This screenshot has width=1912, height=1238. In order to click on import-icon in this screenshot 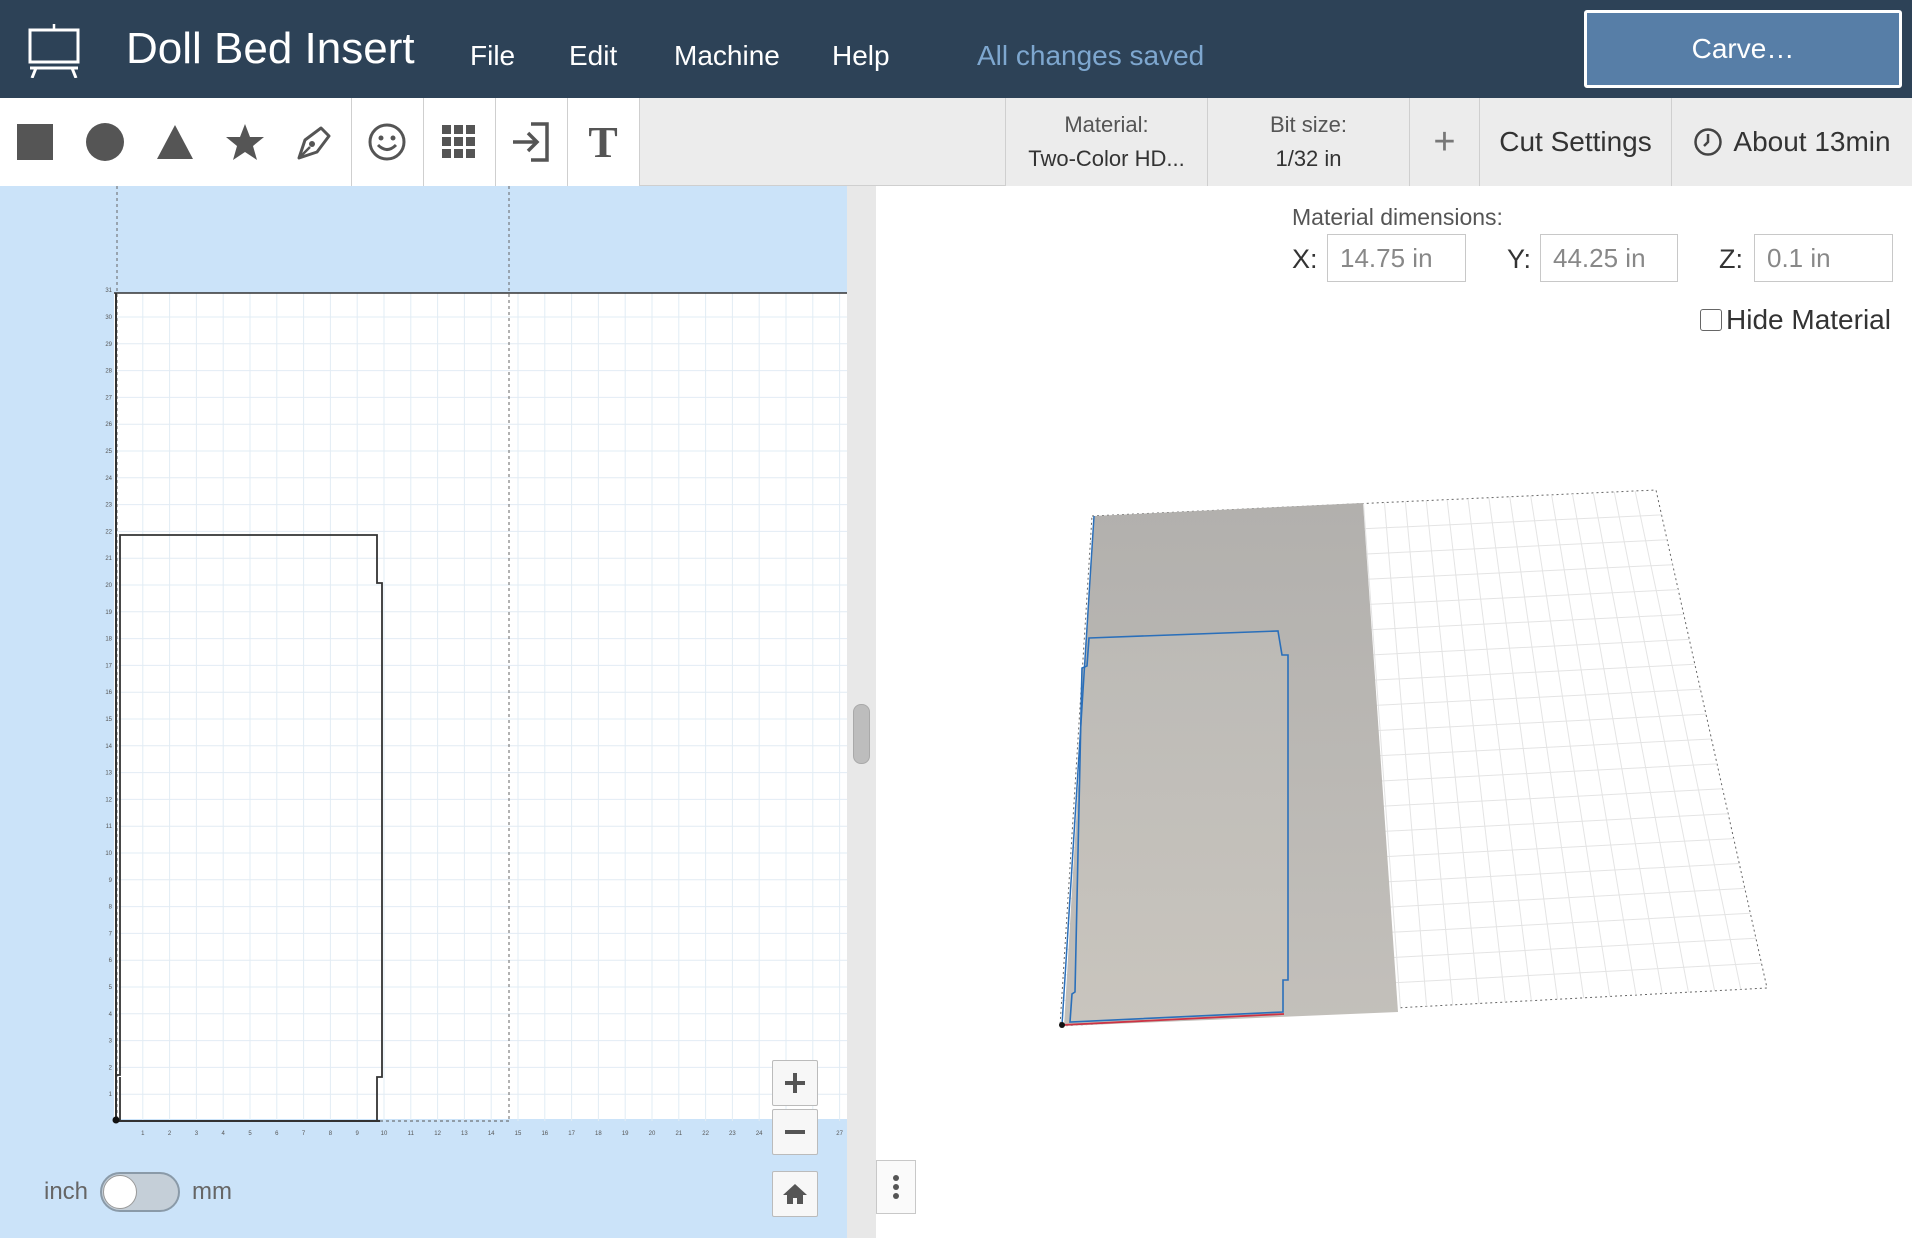, I will do `click(531, 142)`.